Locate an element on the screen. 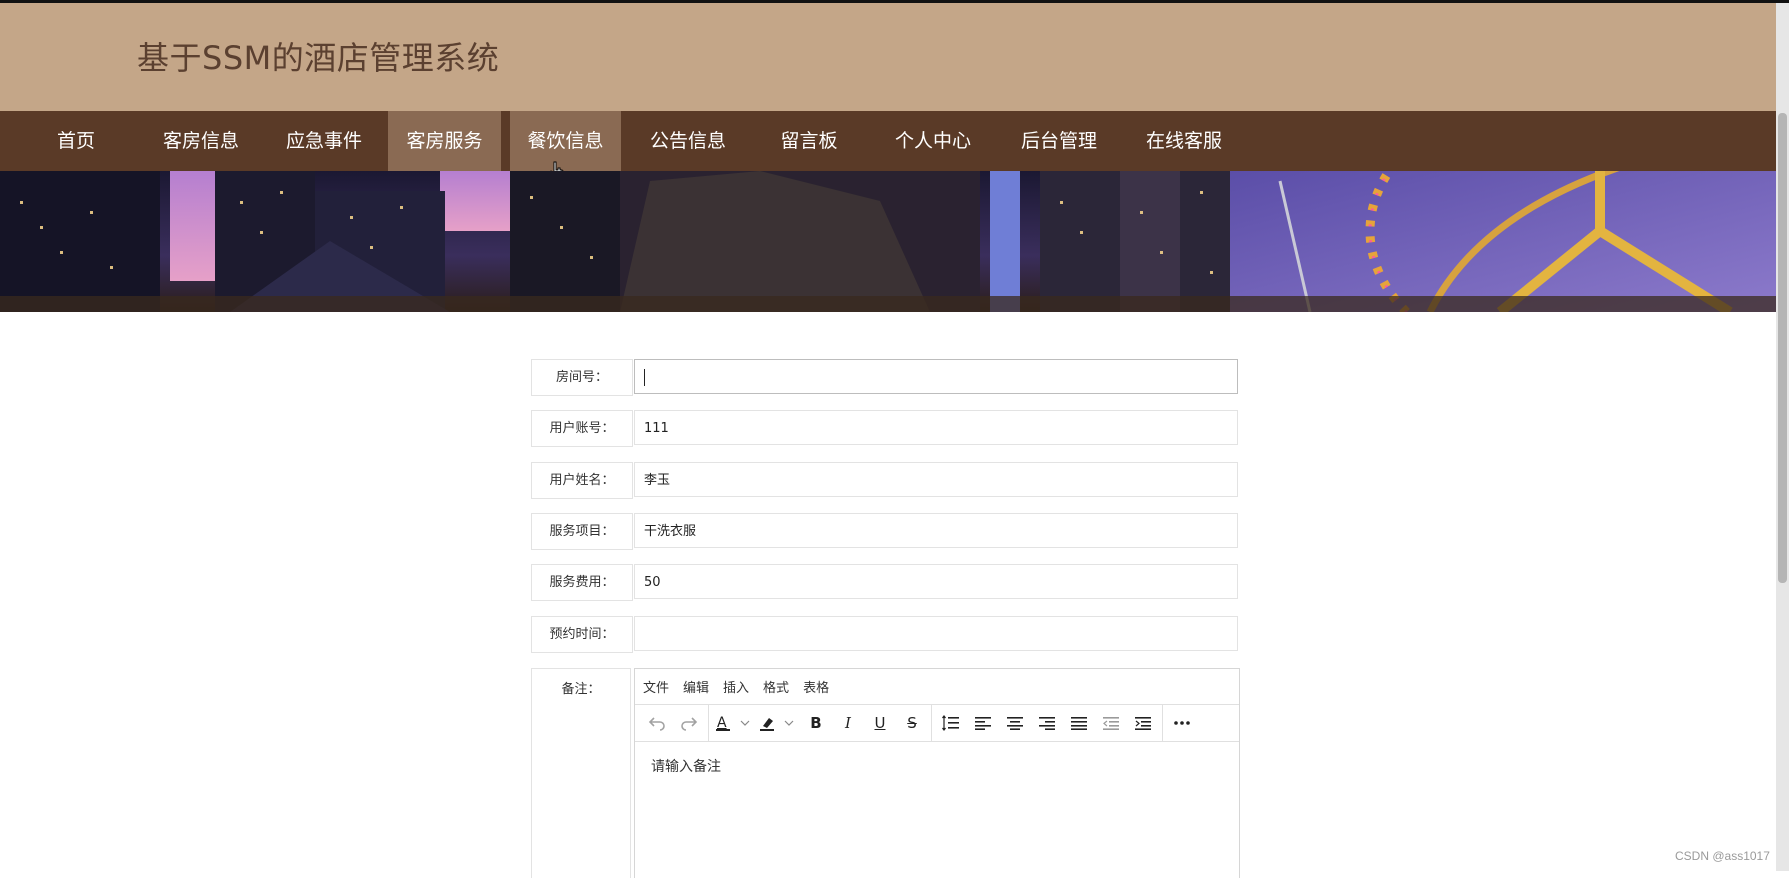 The height and width of the screenshot is (878, 1789). notes-rich-text-editor: 文件 编辑 插入 格式 表格 A B I U S 请输入备注 is located at coordinates (937, 773).